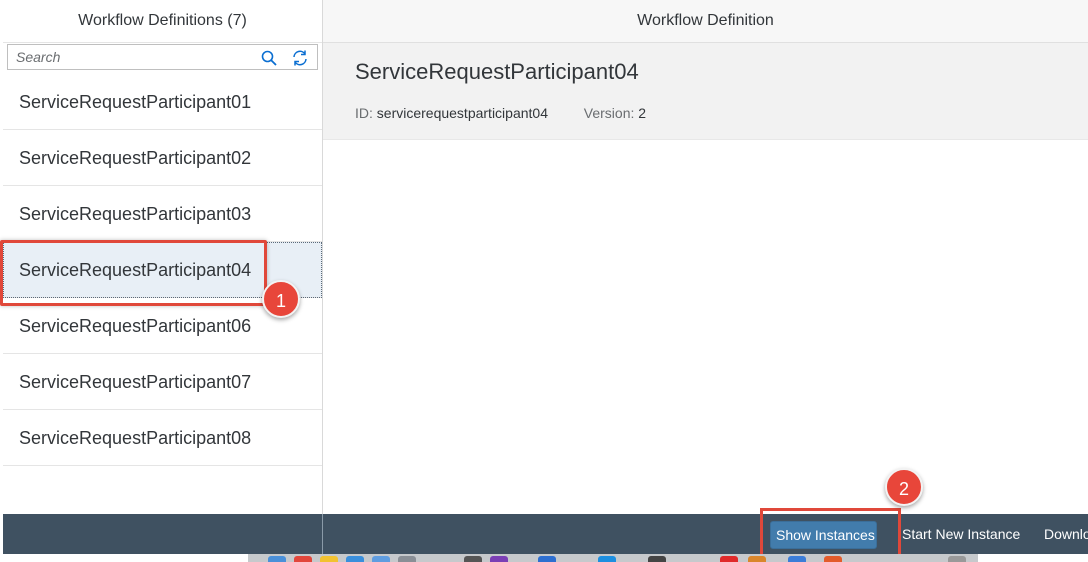 Image resolution: width=1088 pixels, height=562 pixels. I want to click on show-instances-button: Show Instances, so click(823, 535).